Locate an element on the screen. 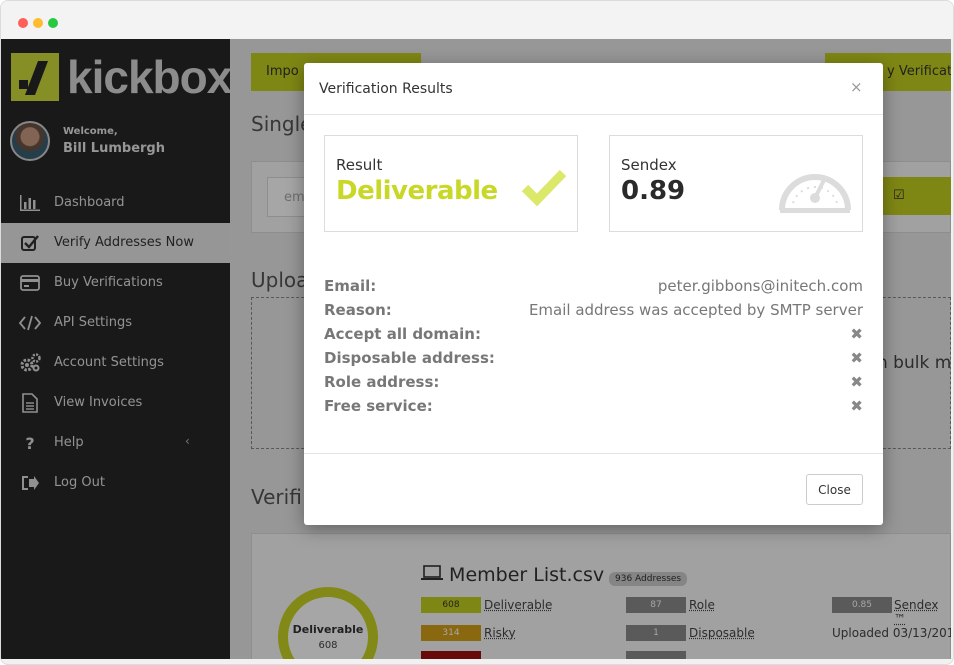 This screenshot has height=665, width=954. close-icon: × is located at coordinates (856, 87).